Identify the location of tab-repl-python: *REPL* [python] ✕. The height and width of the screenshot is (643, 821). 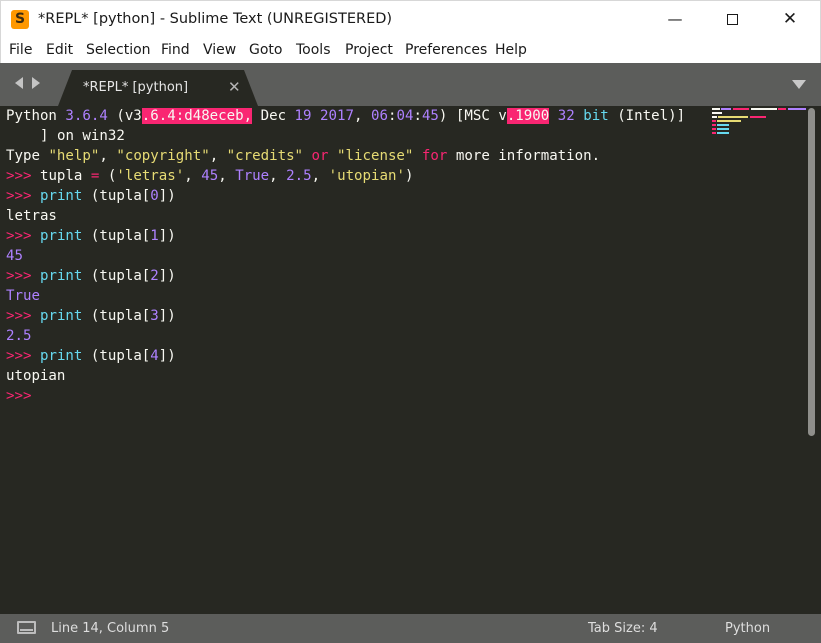
(158, 88).